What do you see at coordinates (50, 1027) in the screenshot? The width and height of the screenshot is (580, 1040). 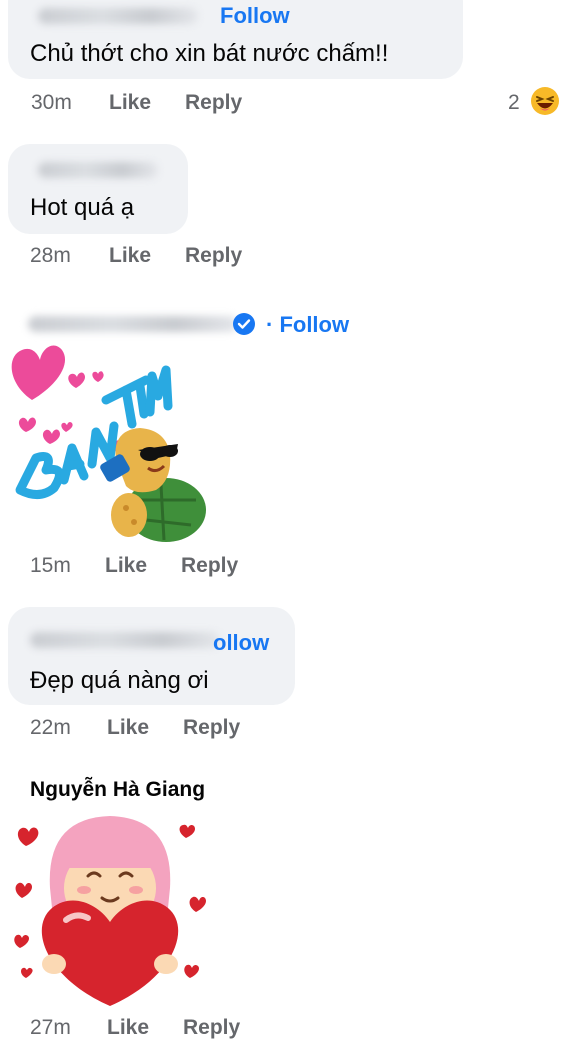 I see `comment-time: 27m` at bounding box center [50, 1027].